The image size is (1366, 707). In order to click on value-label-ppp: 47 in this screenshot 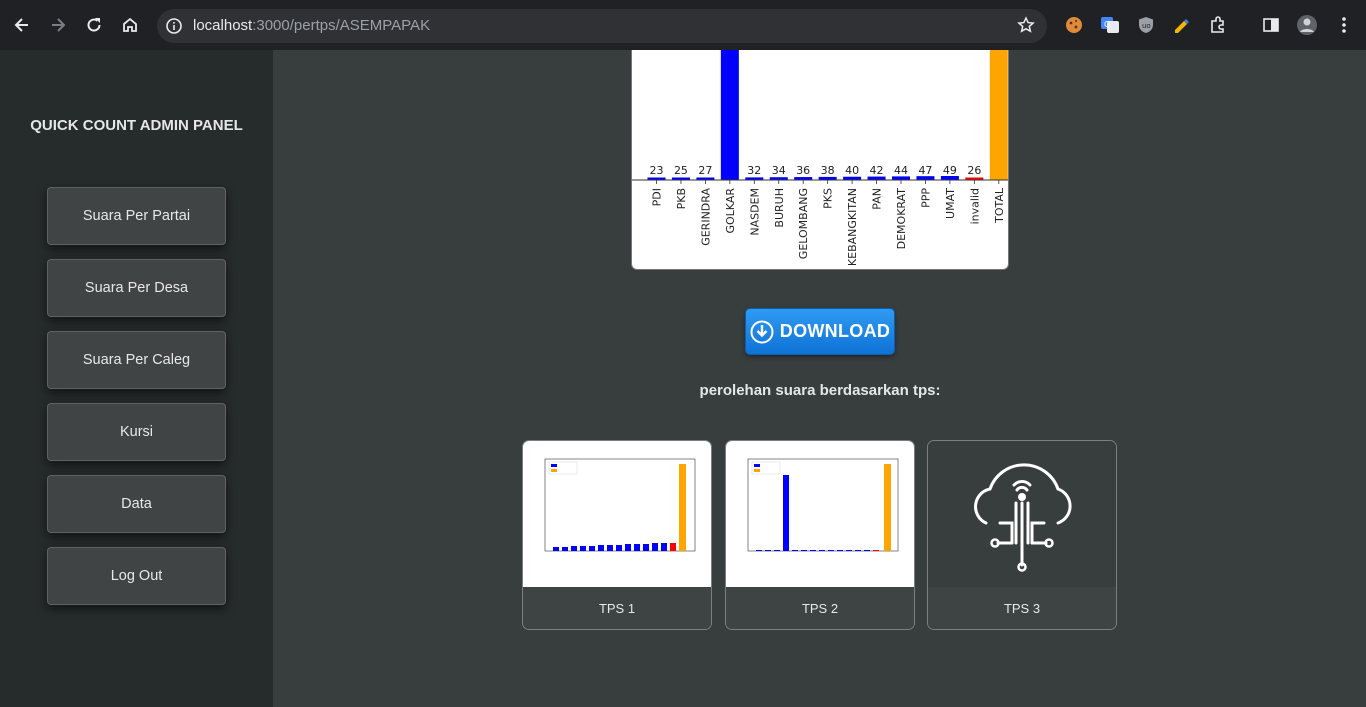, I will do `click(925, 170)`.